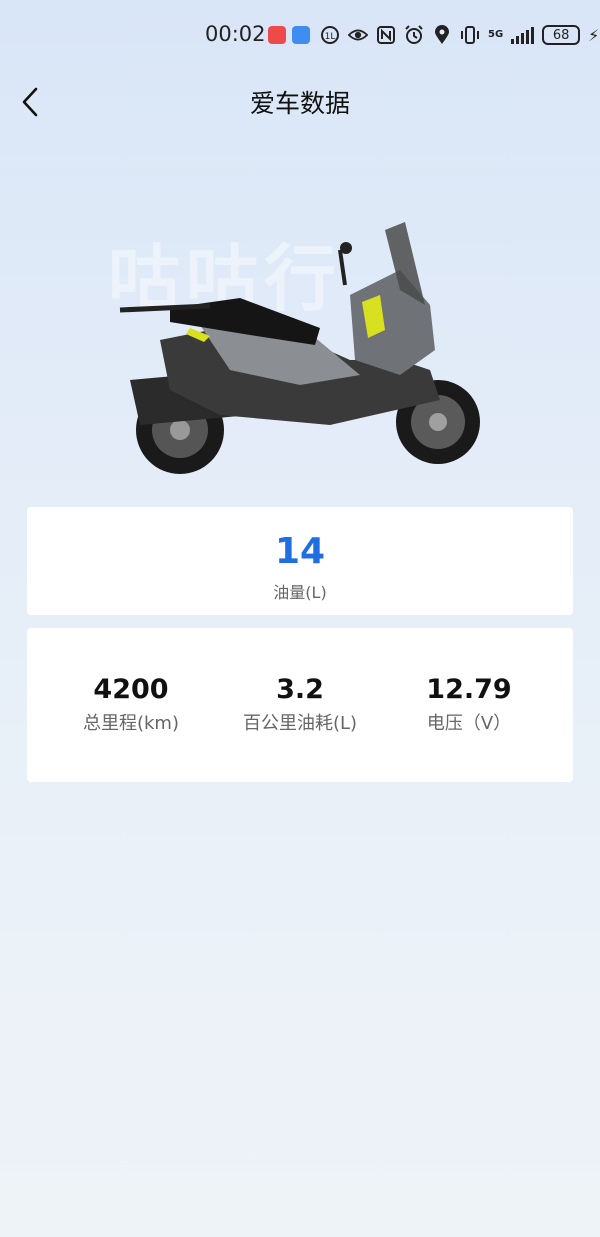 Image resolution: width=600 pixels, height=1237 pixels. Describe the element at coordinates (469, 689) in the screenshot. I see `stat-value: 12.79` at that location.